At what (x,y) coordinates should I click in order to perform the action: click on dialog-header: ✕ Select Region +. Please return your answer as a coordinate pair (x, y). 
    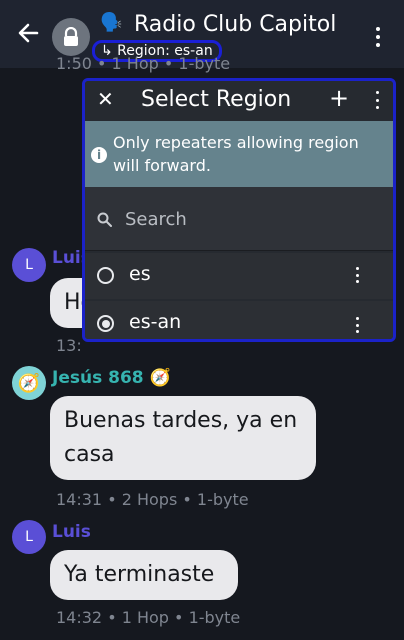
    Looking at the image, I should click on (239, 101).